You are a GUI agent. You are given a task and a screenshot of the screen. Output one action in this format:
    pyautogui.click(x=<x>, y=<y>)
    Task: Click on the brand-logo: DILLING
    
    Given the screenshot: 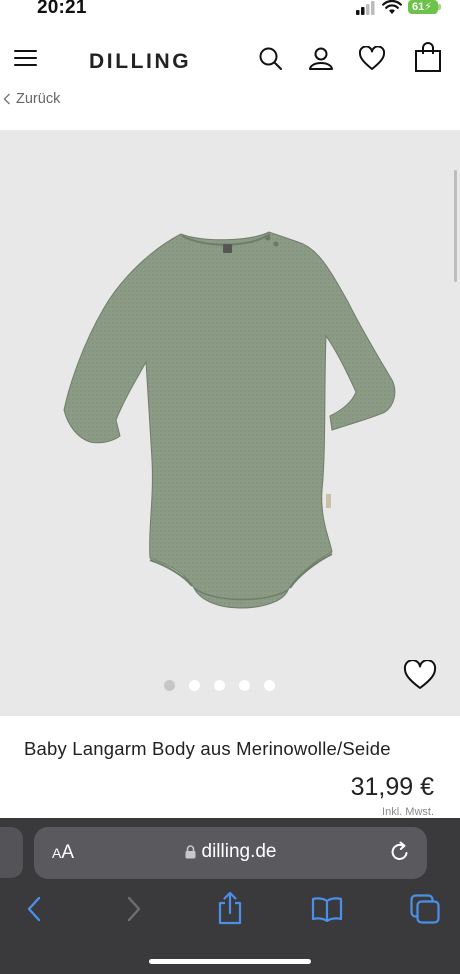 What is the action you would take?
    pyautogui.click(x=140, y=62)
    